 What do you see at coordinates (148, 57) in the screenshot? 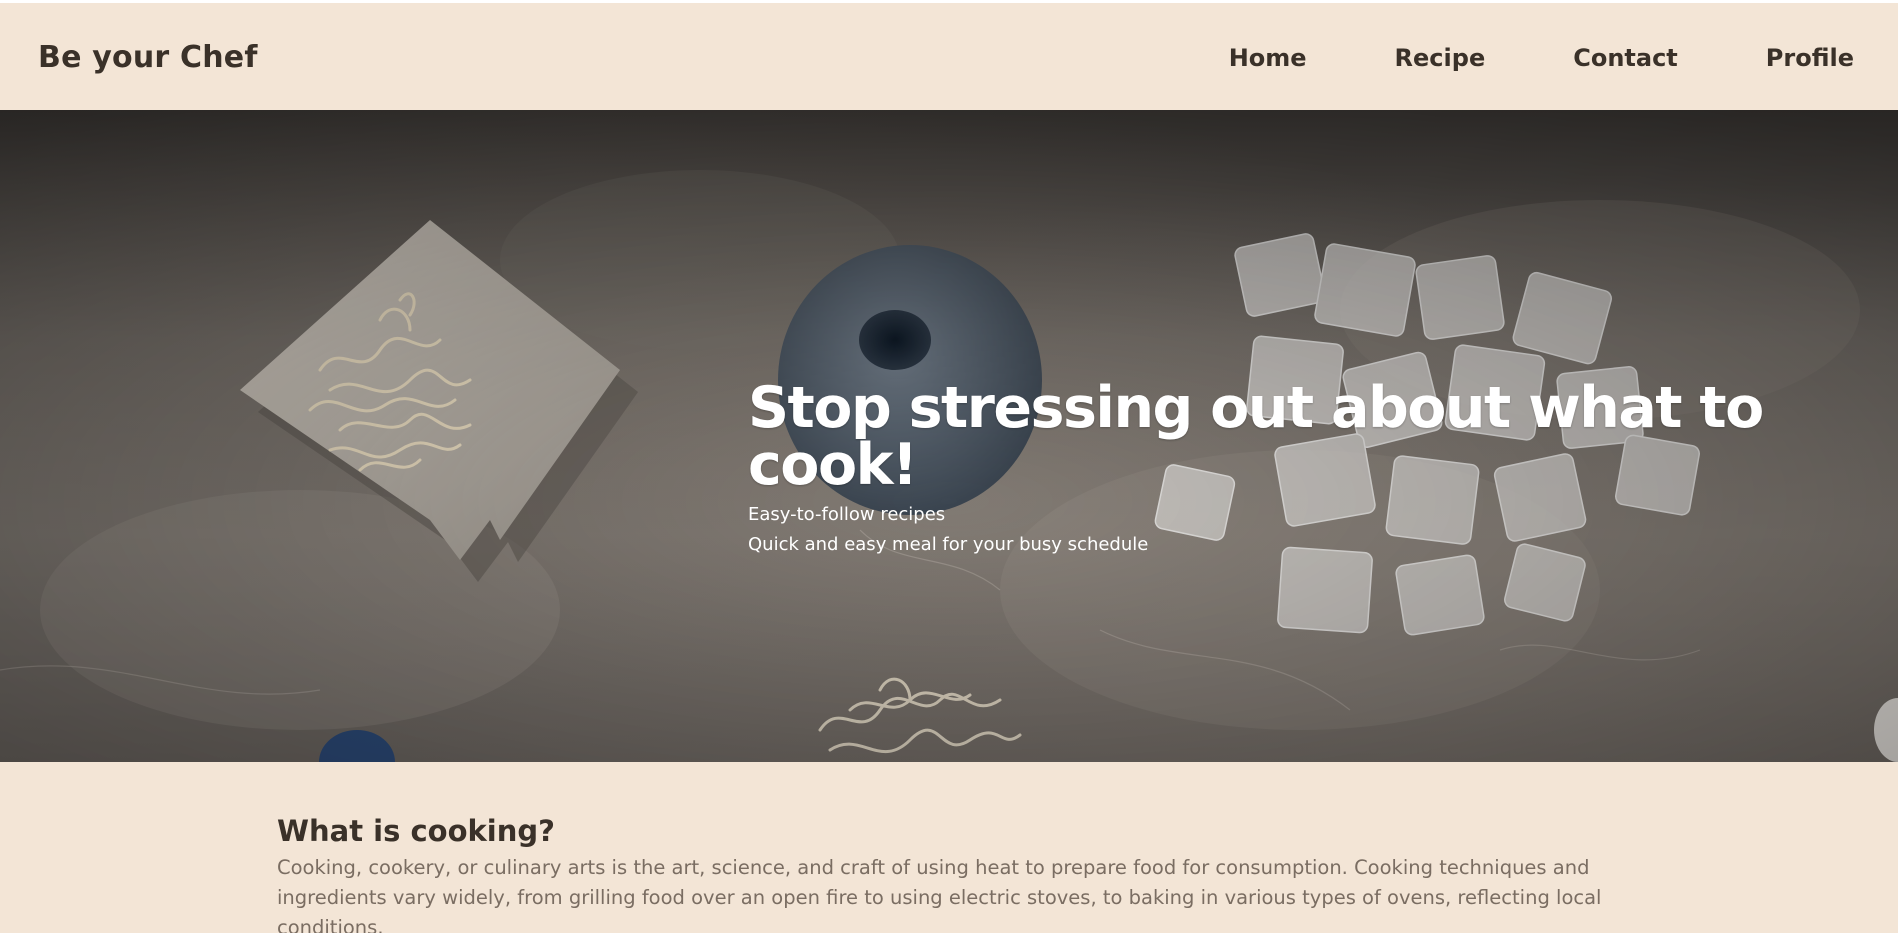
I see `brand-logo: Be your Chef` at bounding box center [148, 57].